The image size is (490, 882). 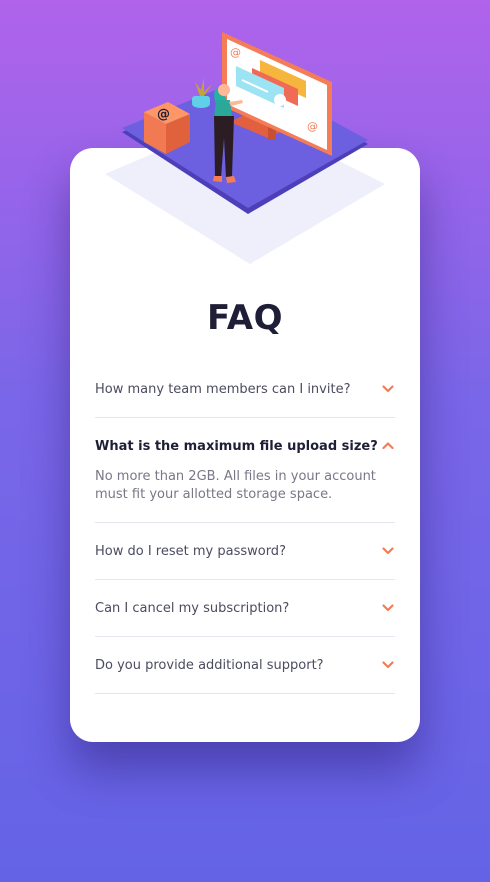 I want to click on faq-question-row: How do I reset my password?, so click(x=245, y=551).